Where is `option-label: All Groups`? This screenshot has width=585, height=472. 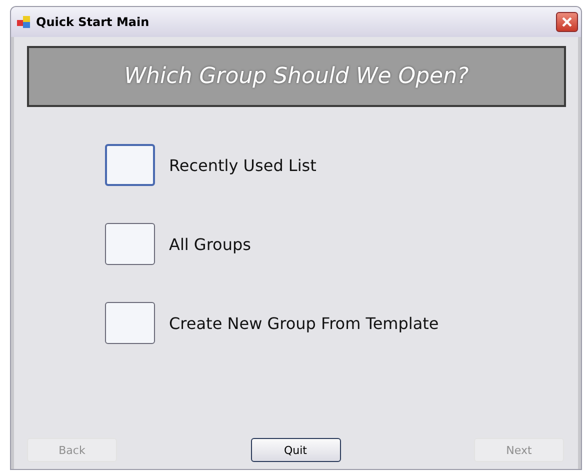 option-label: All Groups is located at coordinates (210, 244).